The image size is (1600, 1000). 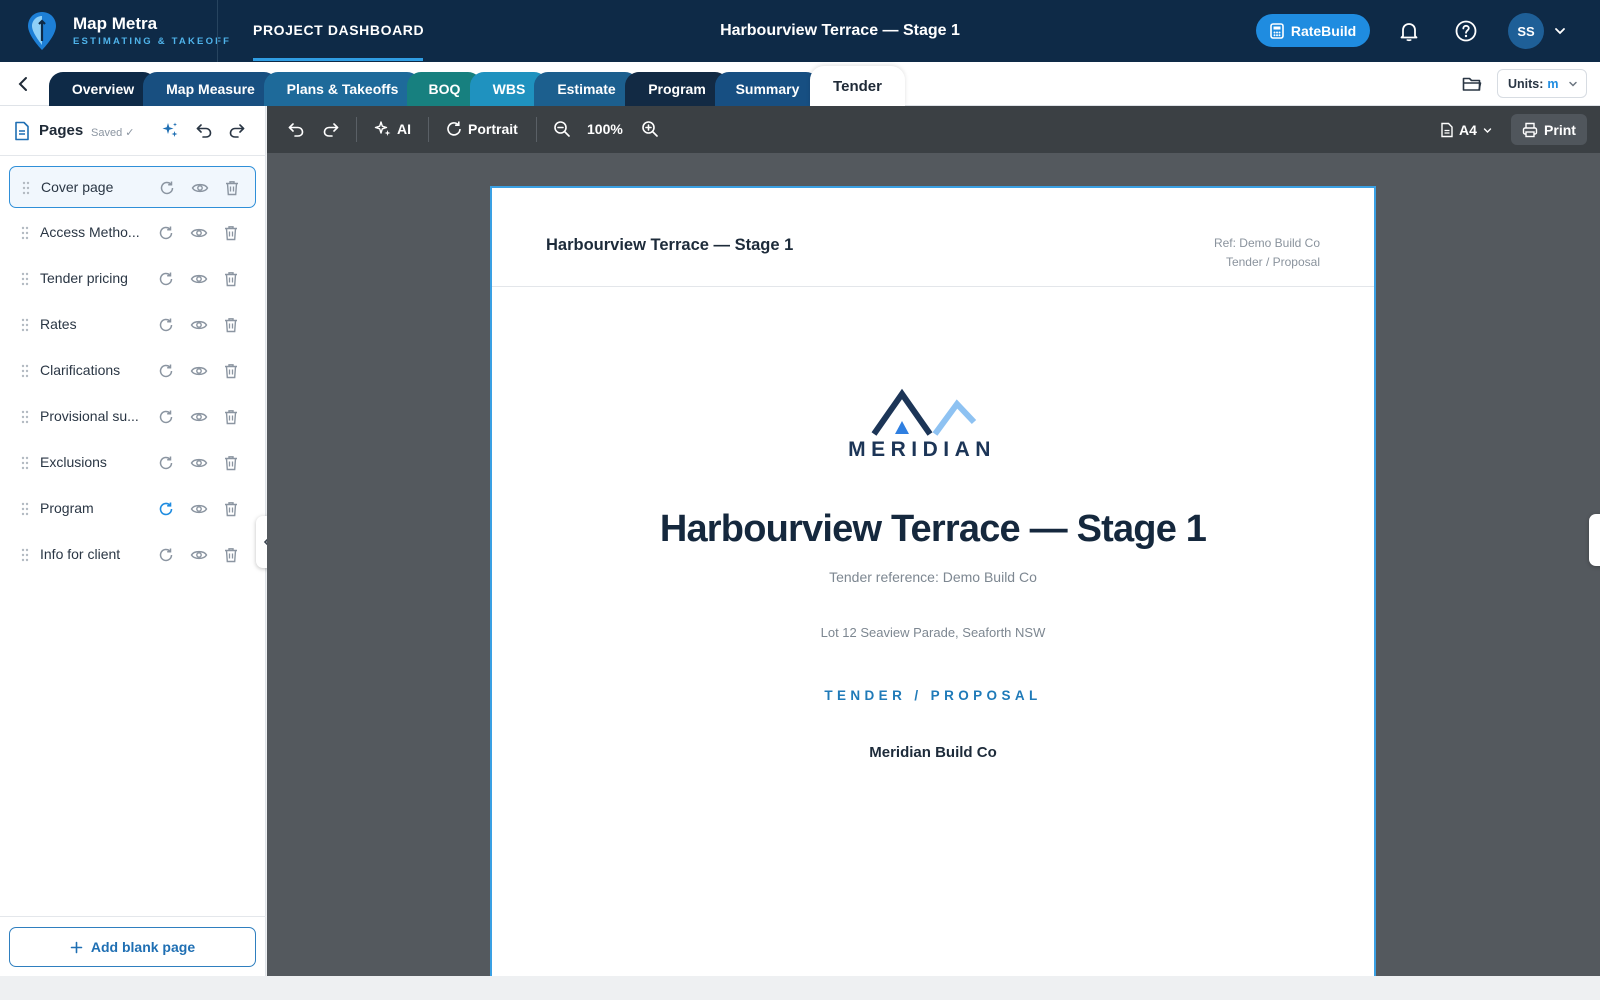 What do you see at coordinates (132, 279) in the screenshot?
I see `page-item-tender-pricing: Tender pricing` at bounding box center [132, 279].